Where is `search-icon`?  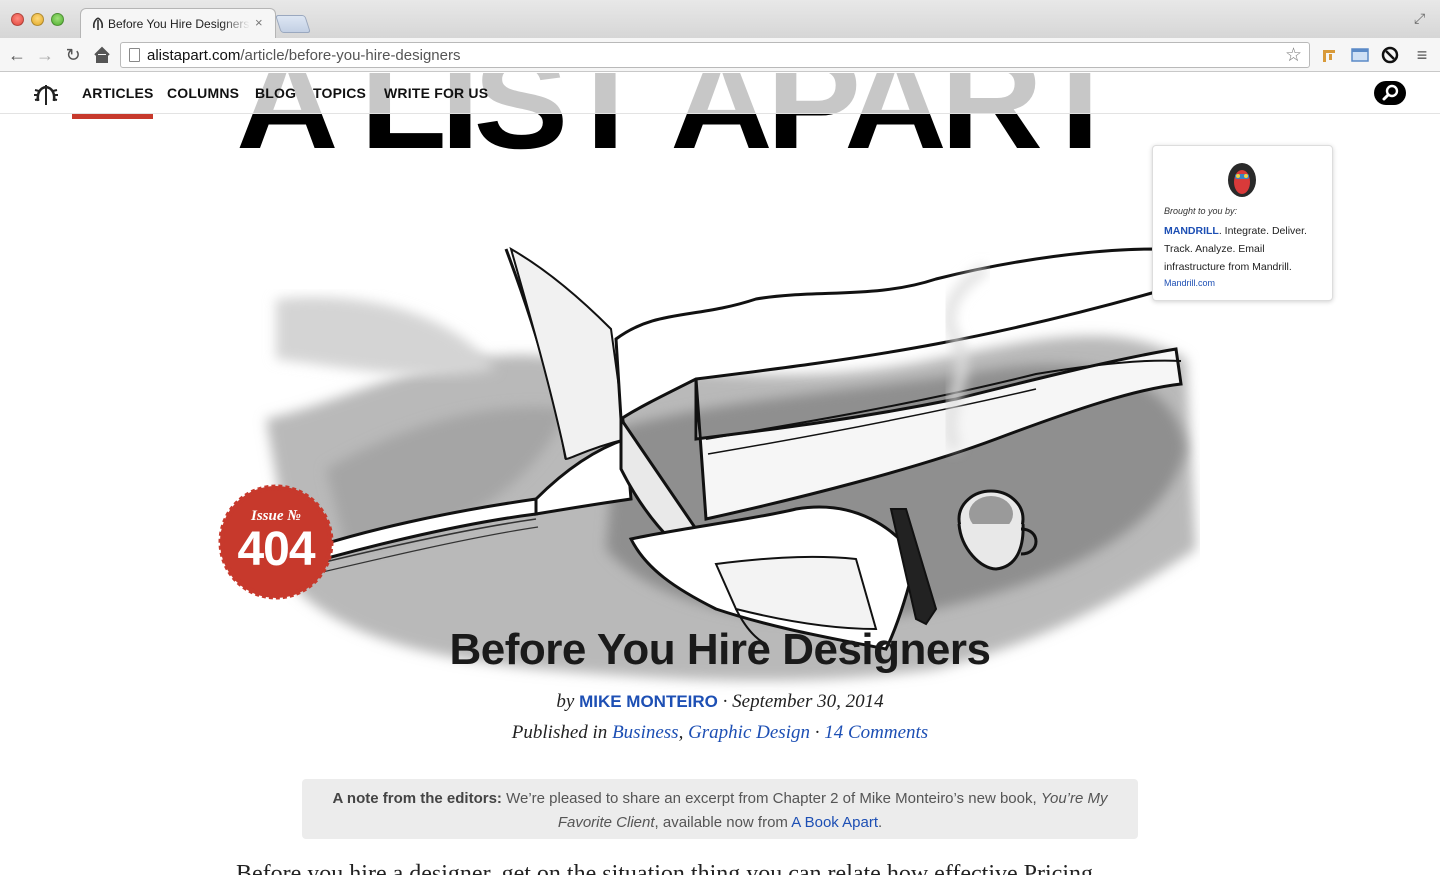 search-icon is located at coordinates (1390, 92).